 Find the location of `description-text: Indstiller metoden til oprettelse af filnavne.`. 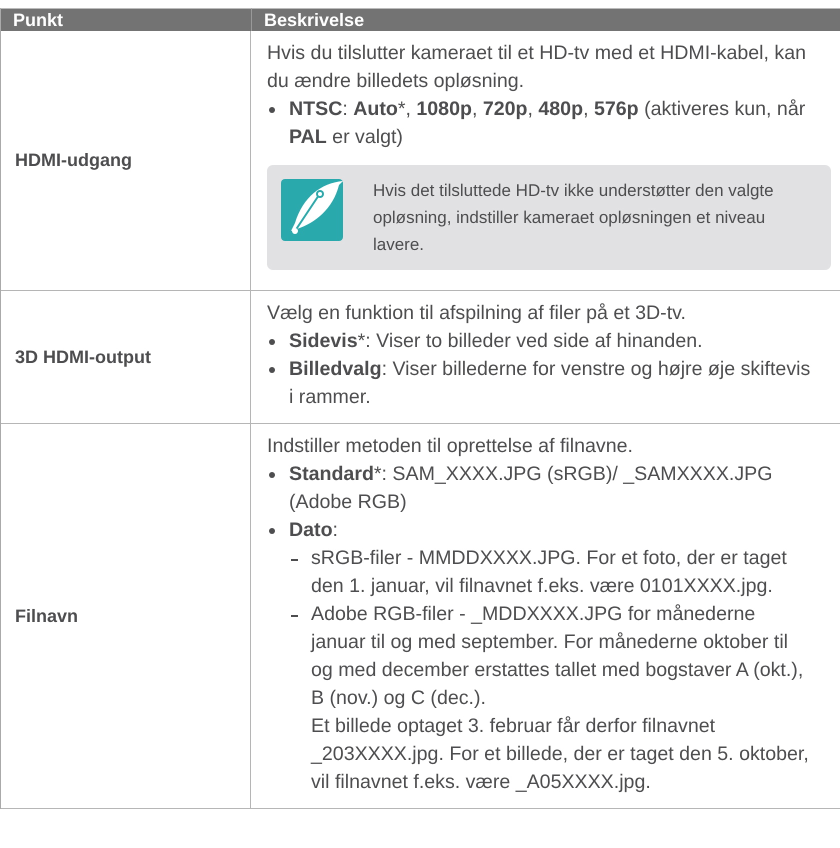

description-text: Indstiller metoden til oprettelse af filnavne. is located at coordinates (450, 446).